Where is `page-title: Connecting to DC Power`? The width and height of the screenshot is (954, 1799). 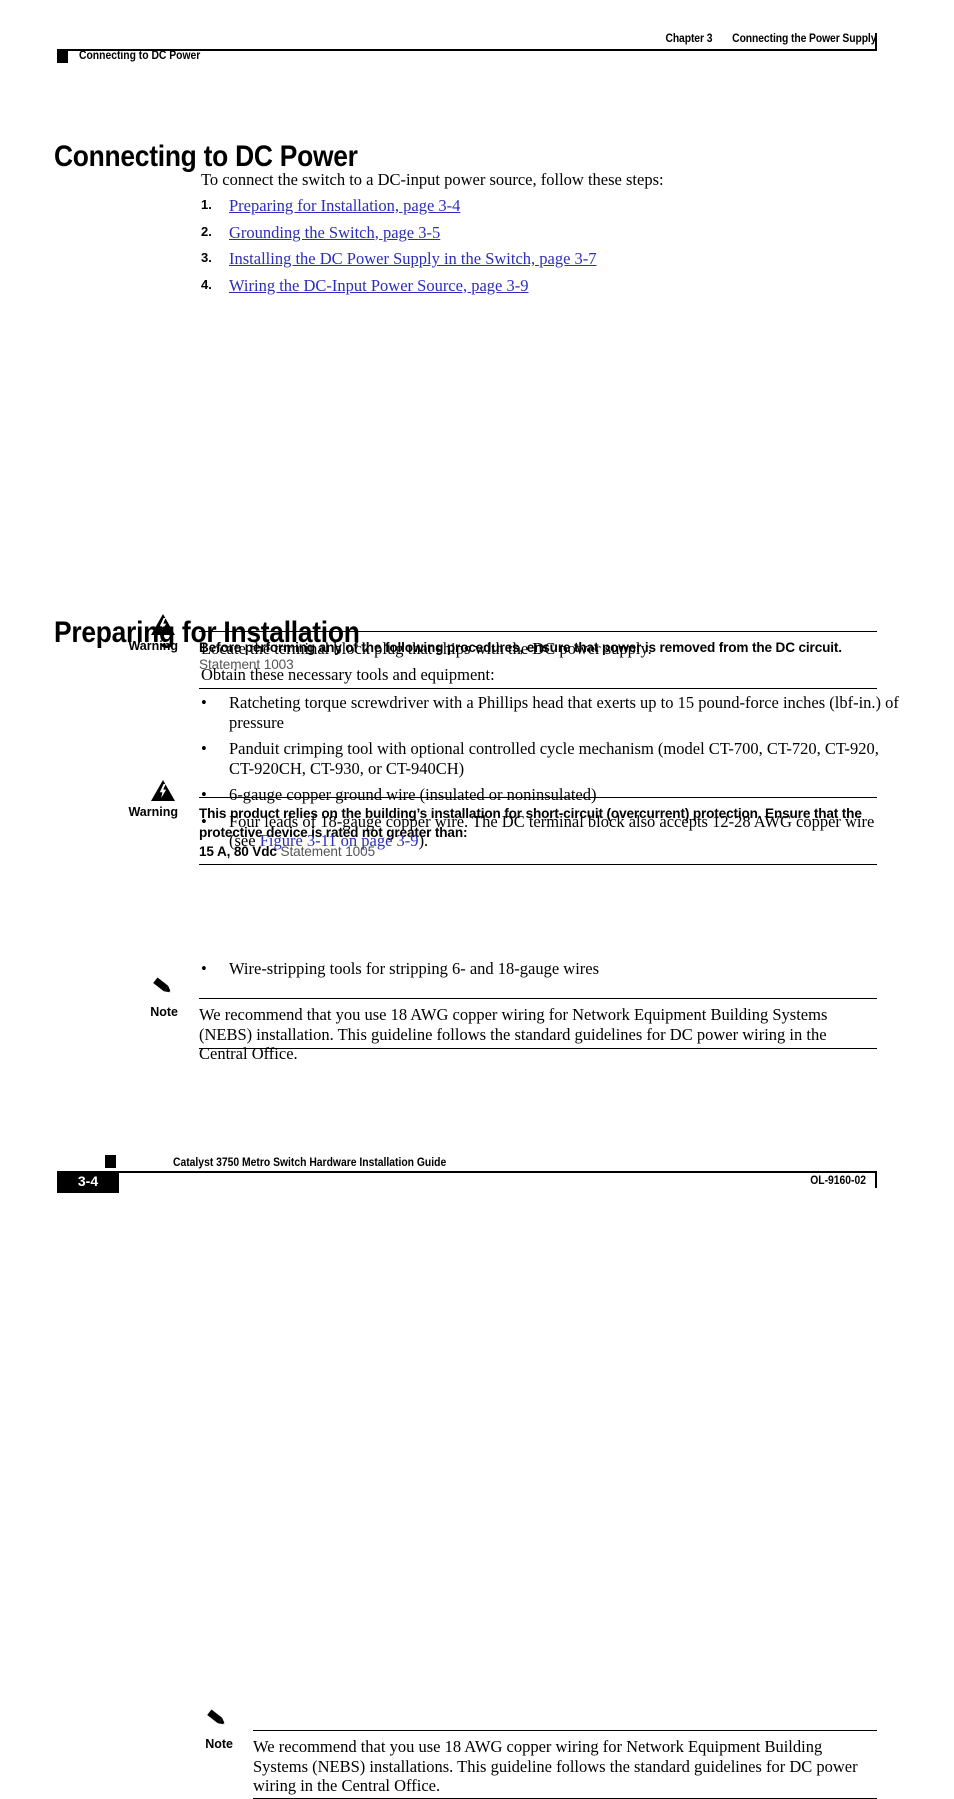
page-title: Connecting to DC Power is located at coordinates (206, 157).